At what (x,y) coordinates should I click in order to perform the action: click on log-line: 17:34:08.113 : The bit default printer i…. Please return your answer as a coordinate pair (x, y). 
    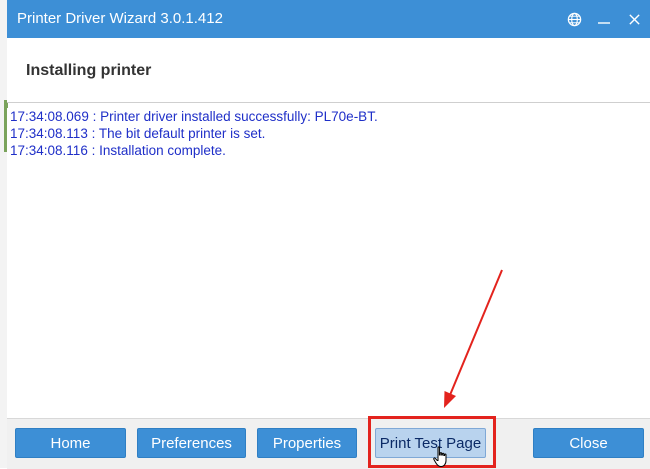
    Looking at the image, I should click on (138, 133).